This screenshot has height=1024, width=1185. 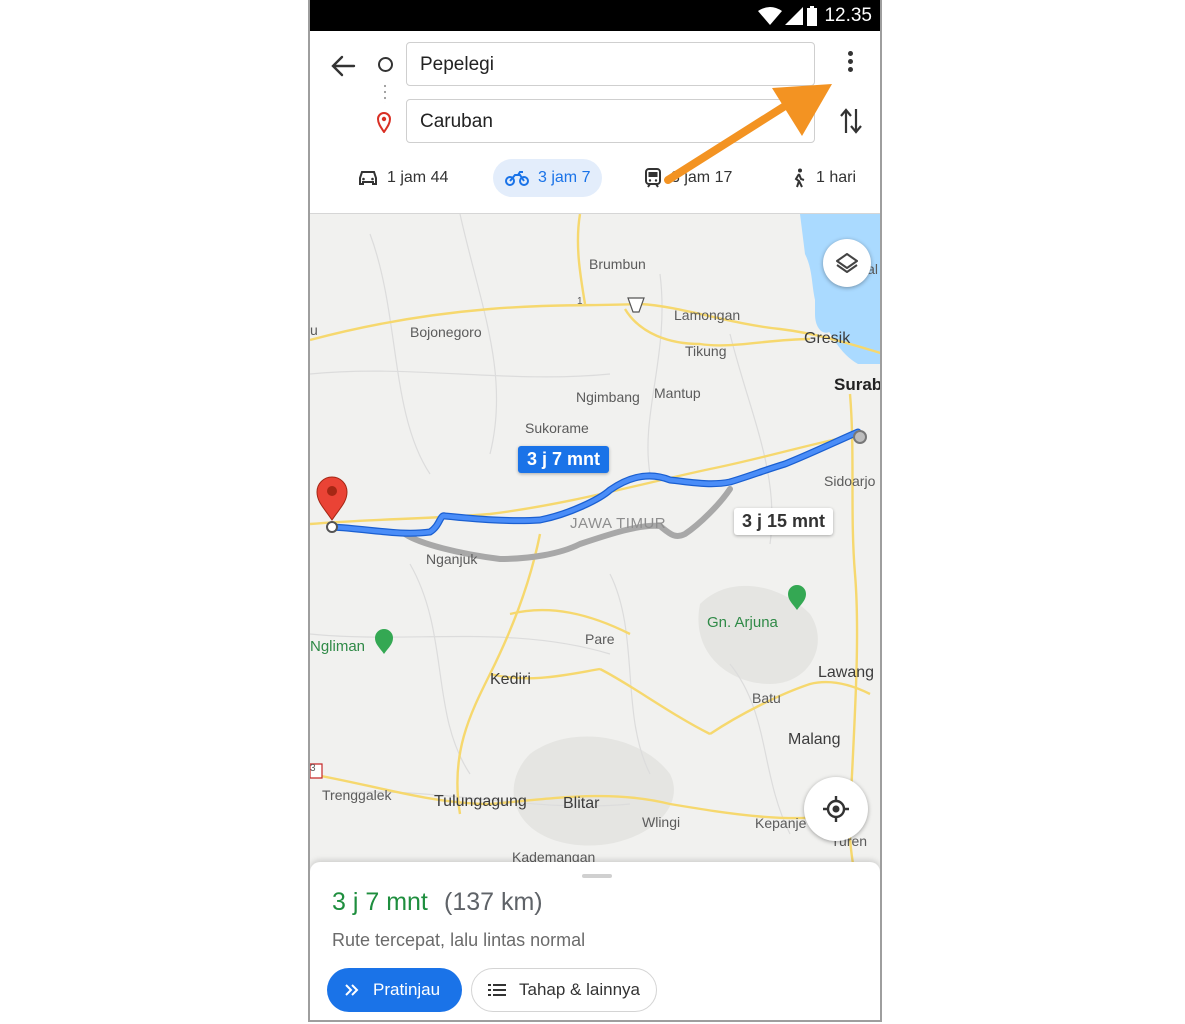 What do you see at coordinates (332, 527) in the screenshot?
I see `destination-start-dot` at bounding box center [332, 527].